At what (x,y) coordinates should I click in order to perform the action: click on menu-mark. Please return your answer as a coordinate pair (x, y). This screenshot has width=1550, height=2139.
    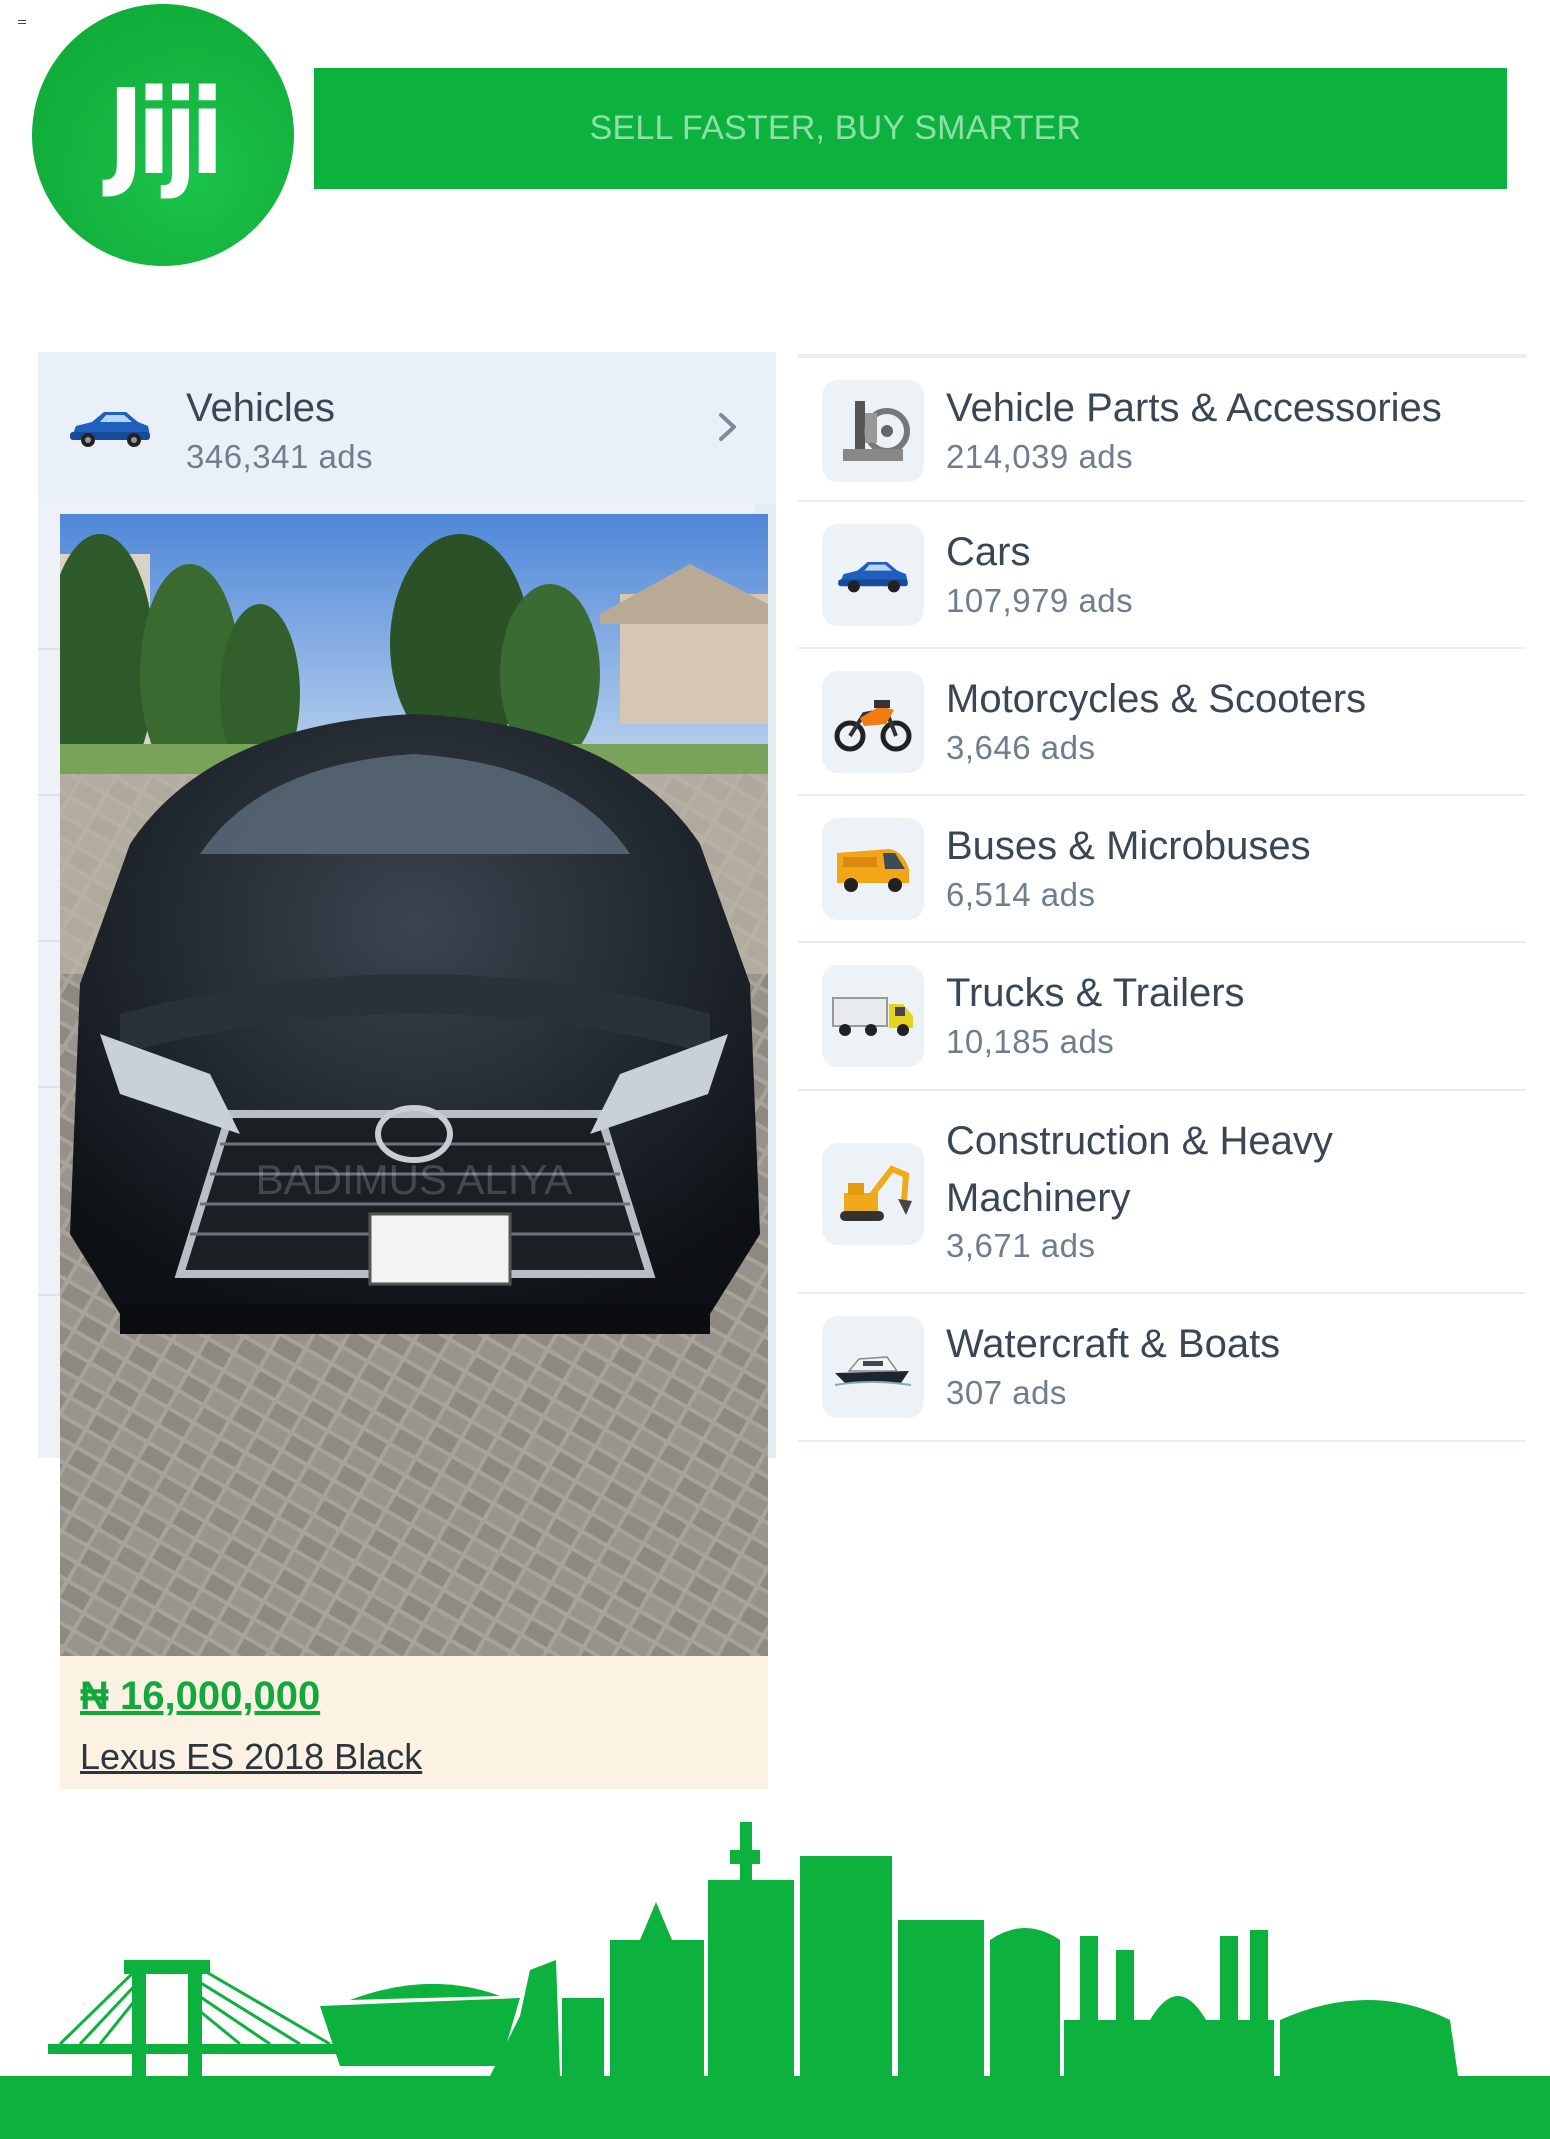
    Looking at the image, I should click on (22, 22).